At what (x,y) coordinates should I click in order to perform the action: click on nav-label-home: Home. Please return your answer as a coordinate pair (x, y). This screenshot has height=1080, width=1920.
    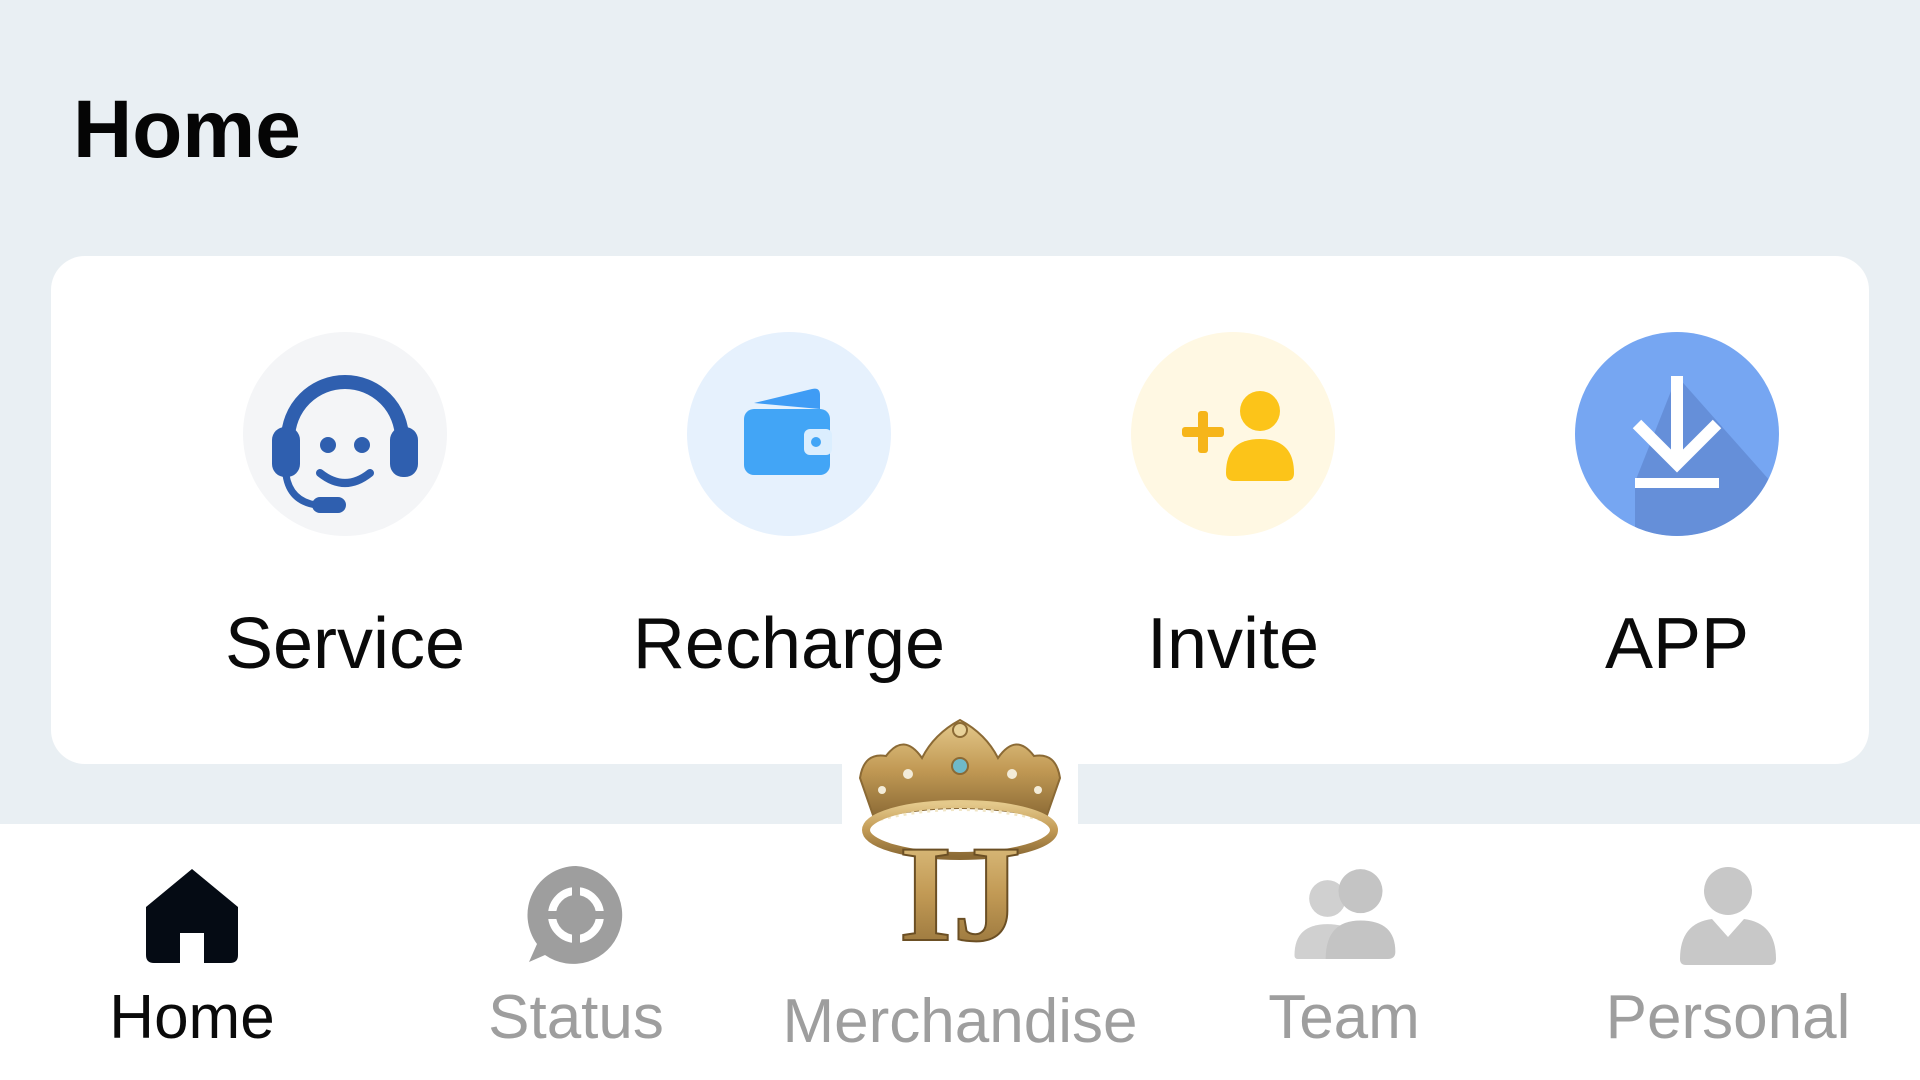
    Looking at the image, I should click on (192, 1017).